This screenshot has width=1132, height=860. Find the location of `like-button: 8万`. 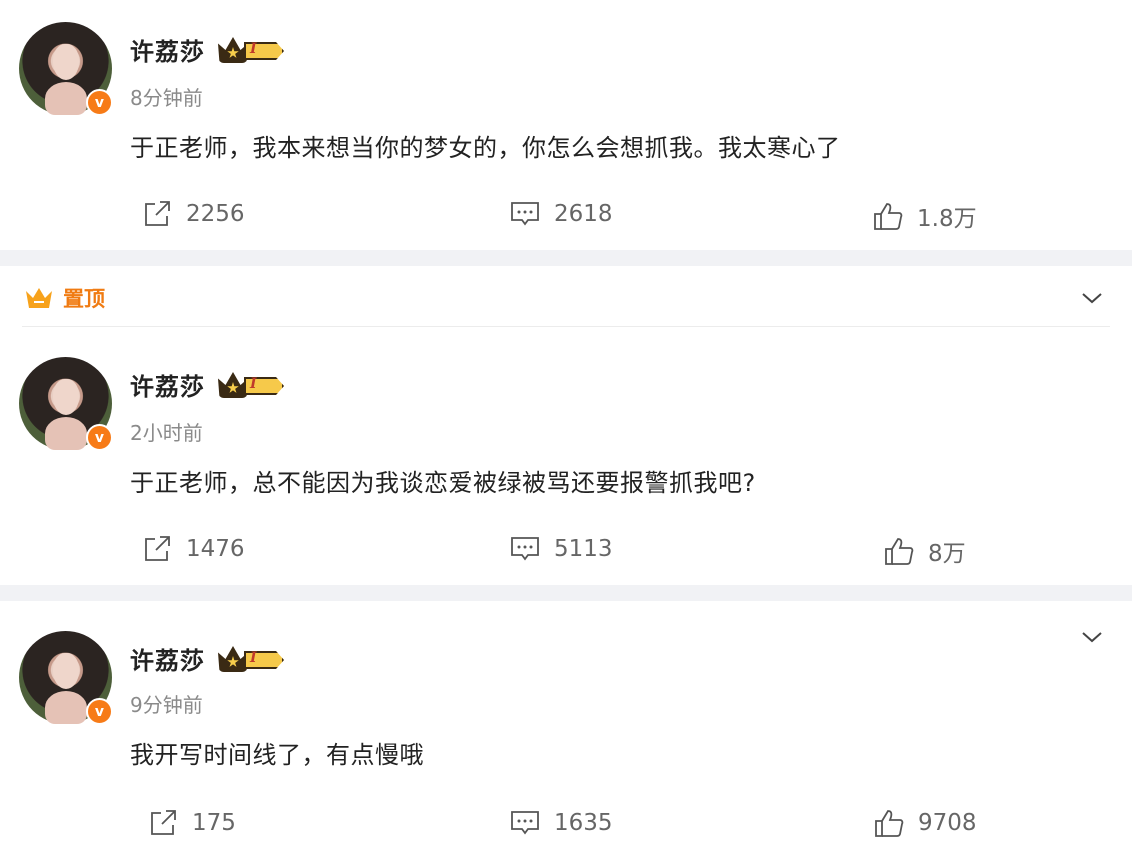

like-button: 8万 is located at coordinates (925, 551).